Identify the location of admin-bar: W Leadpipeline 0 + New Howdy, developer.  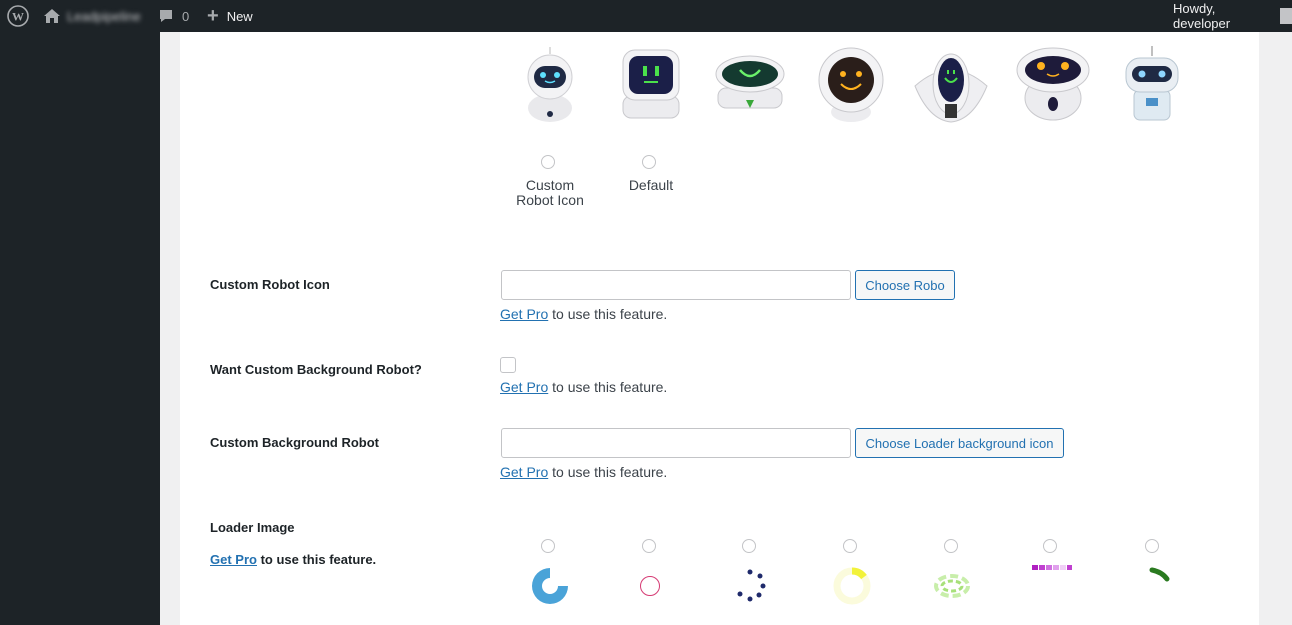
(646, 16).